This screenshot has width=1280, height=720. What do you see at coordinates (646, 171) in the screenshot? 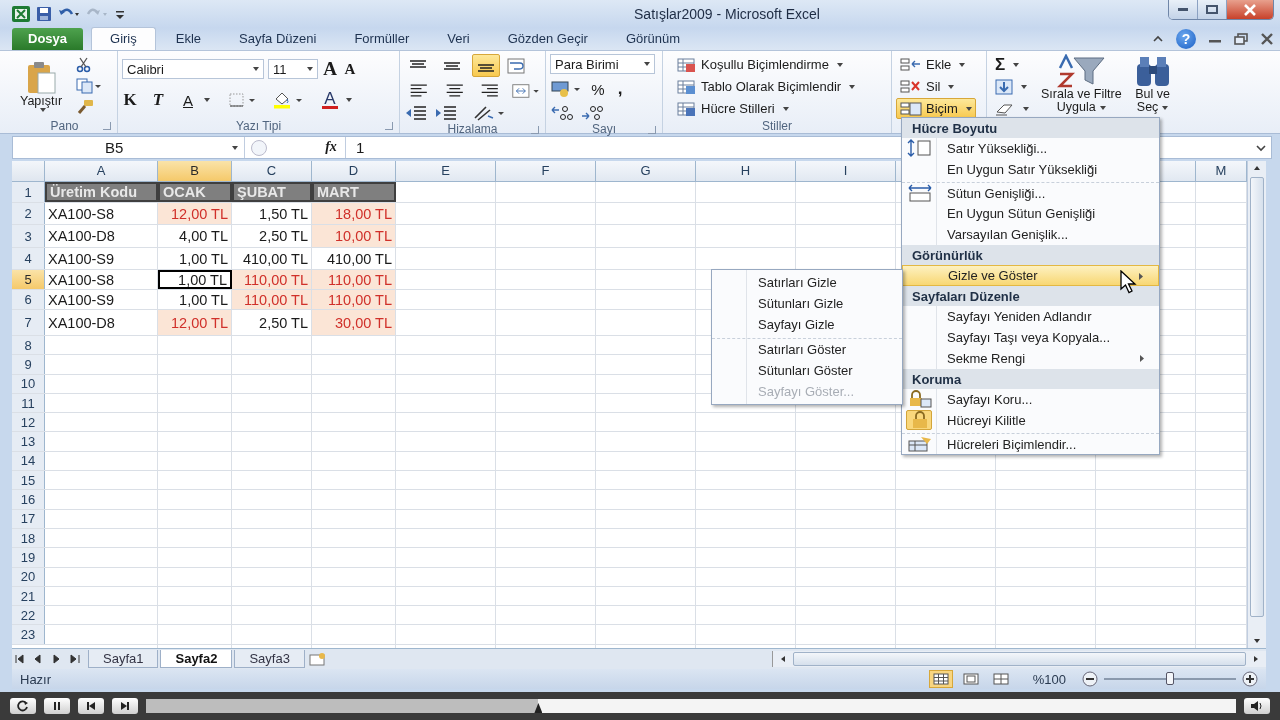
I see `column-header: G` at bounding box center [646, 171].